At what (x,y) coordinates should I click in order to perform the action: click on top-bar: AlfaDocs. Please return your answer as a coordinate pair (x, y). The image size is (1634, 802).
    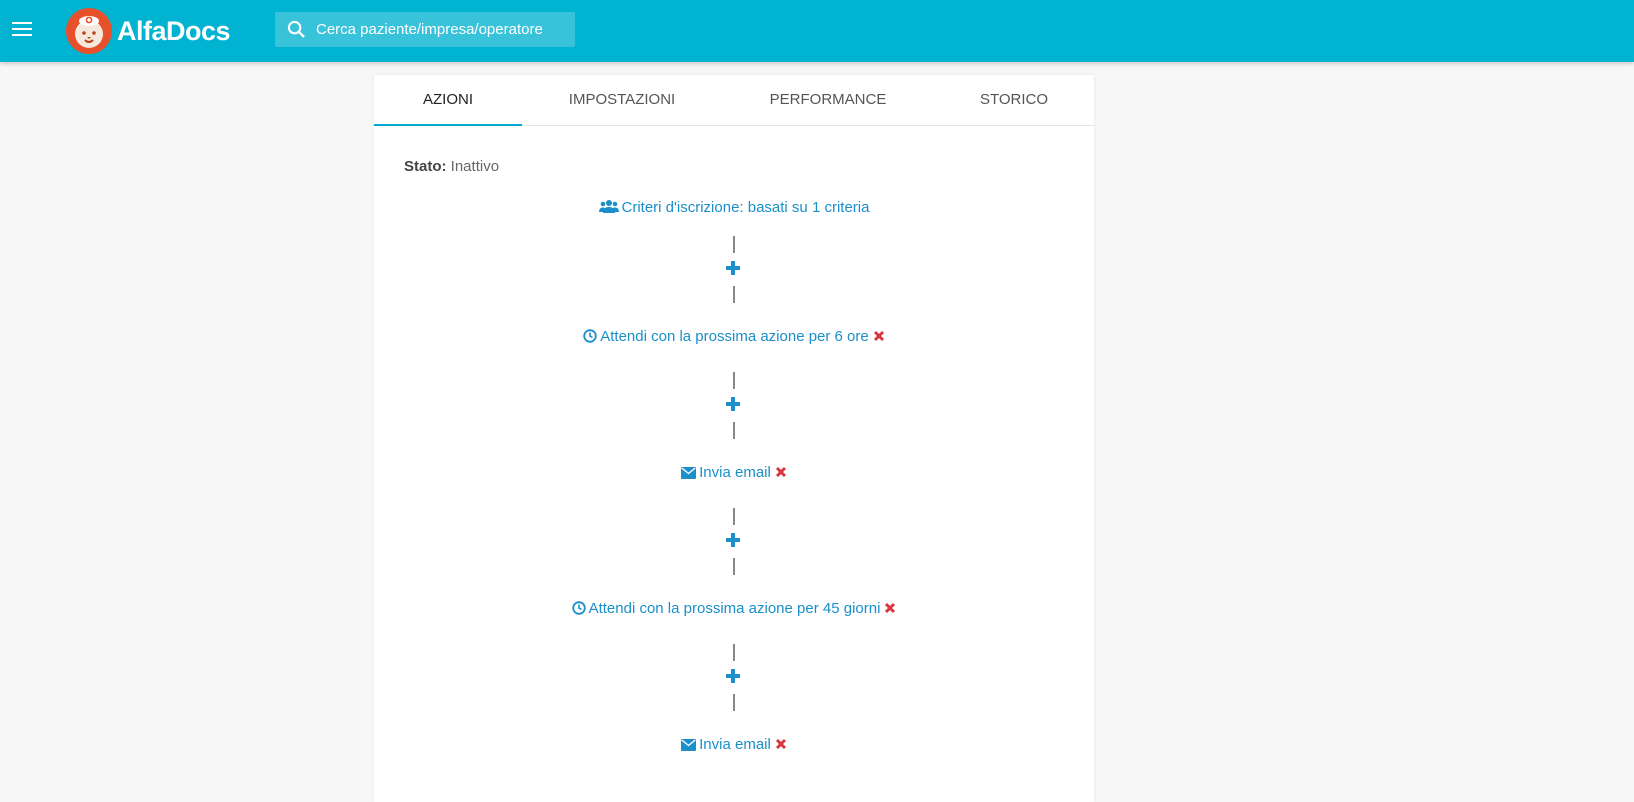
    Looking at the image, I should click on (817, 31).